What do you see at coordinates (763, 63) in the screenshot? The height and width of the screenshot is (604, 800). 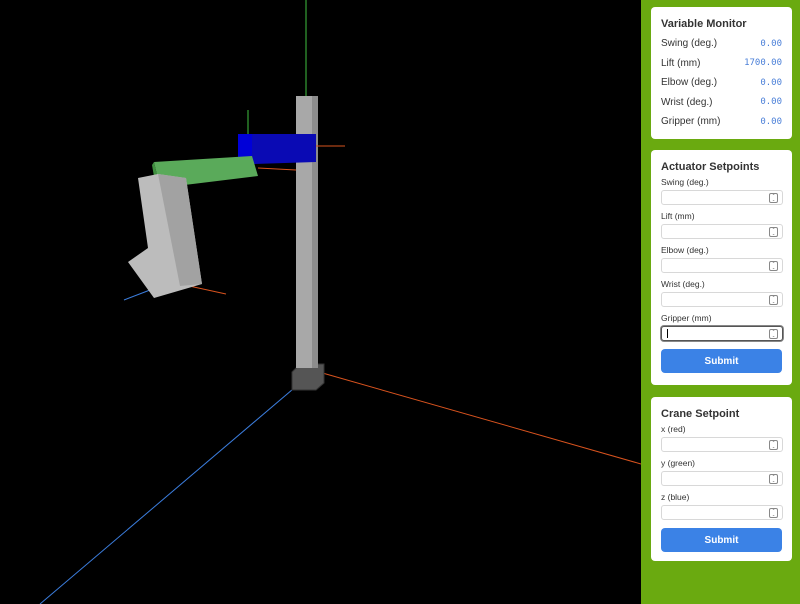 I see `monitor-value: 1700.00` at bounding box center [763, 63].